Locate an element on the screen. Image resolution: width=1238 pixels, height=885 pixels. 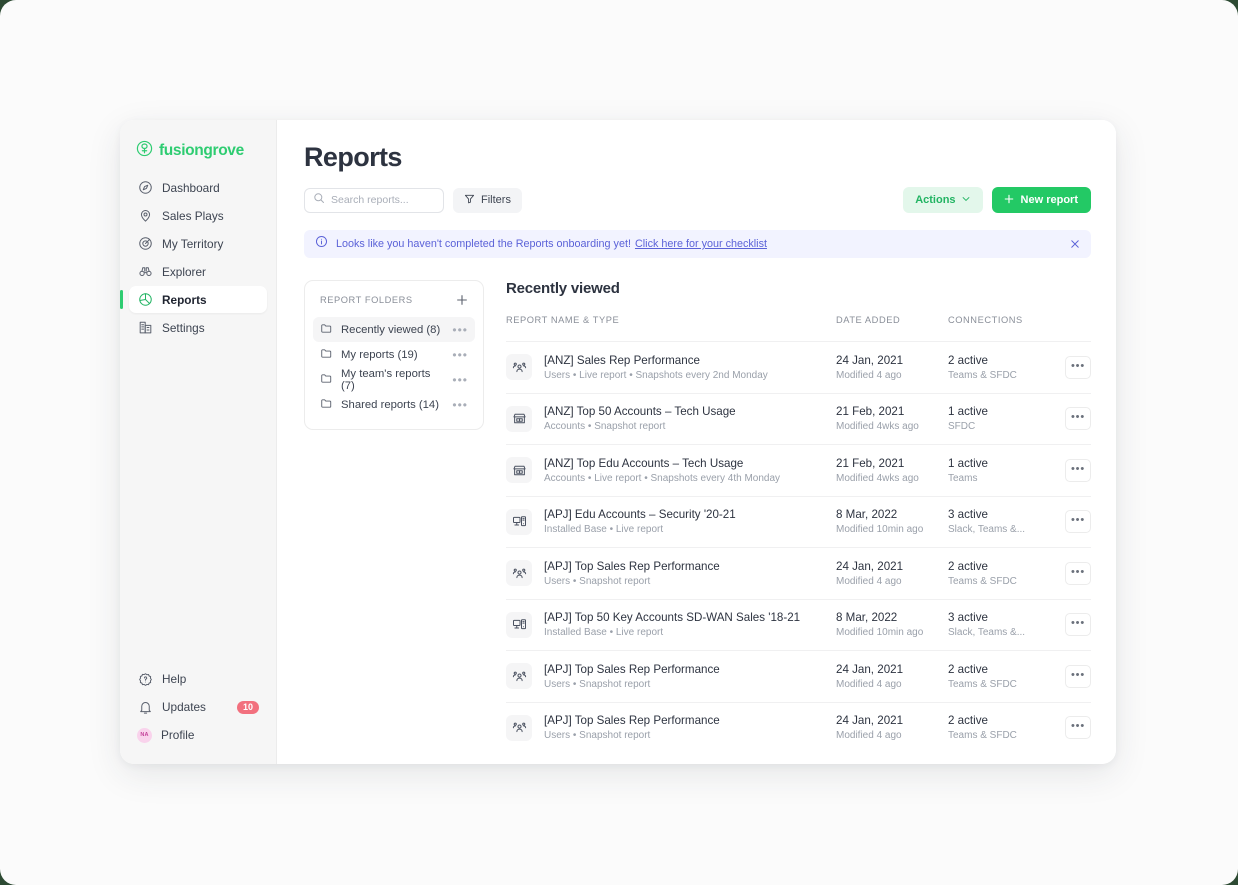
folder-item-shared-reports: Shared reports (14) ••• is located at coordinates (394, 404).